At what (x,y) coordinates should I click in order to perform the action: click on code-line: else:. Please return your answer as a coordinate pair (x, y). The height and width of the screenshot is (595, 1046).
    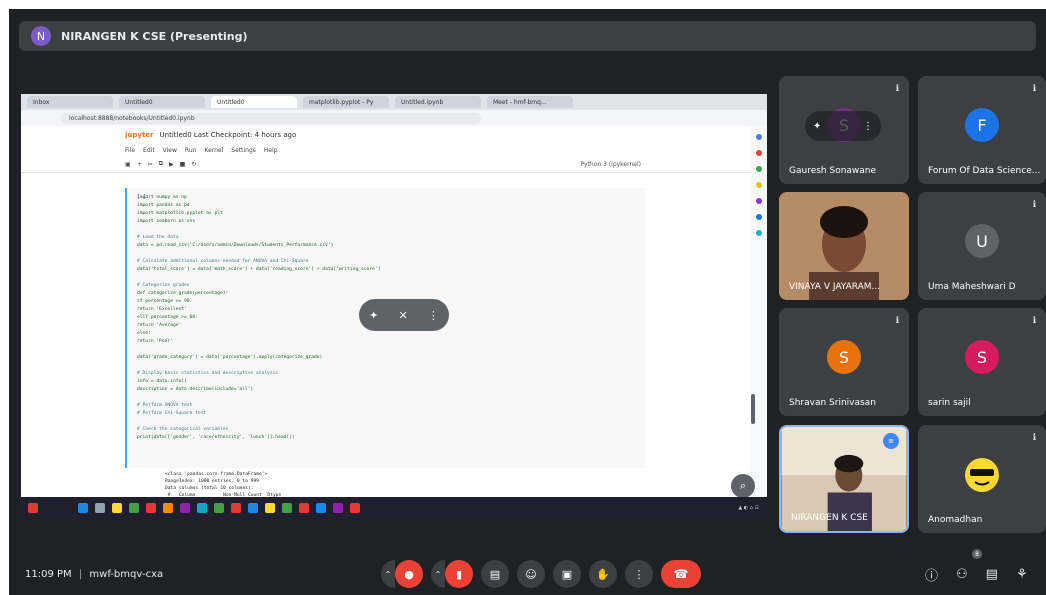
    Looking at the image, I should click on (144, 333).